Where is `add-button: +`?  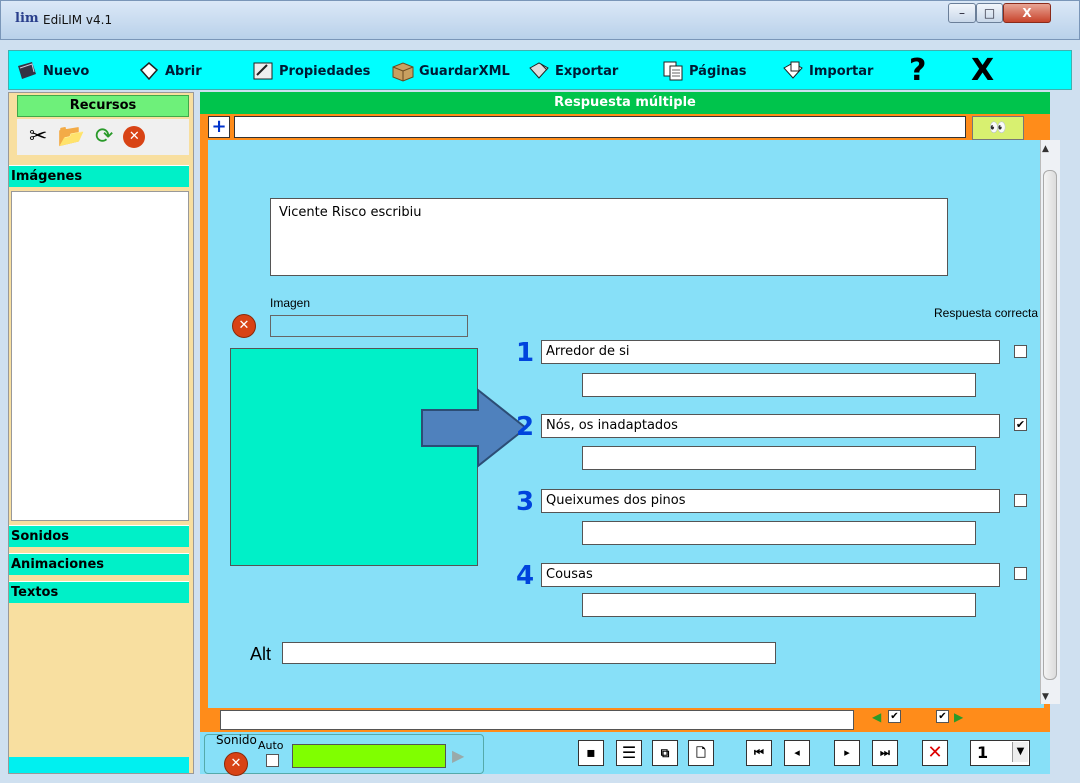 add-button: + is located at coordinates (219, 127).